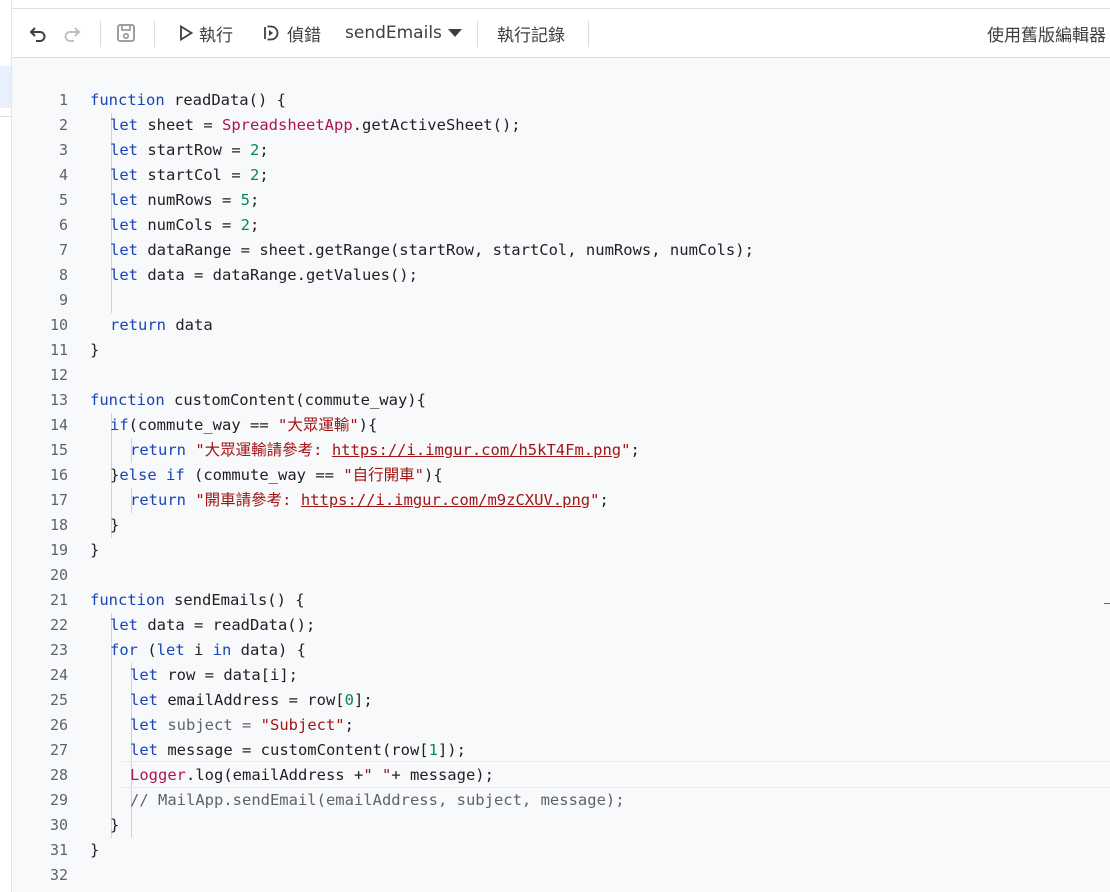 The image size is (1110, 892). I want to click on editor-toolbar: 執行 偵錯 sendEmails 執行記錄 使用舊版編輯器, so click(561, 33).